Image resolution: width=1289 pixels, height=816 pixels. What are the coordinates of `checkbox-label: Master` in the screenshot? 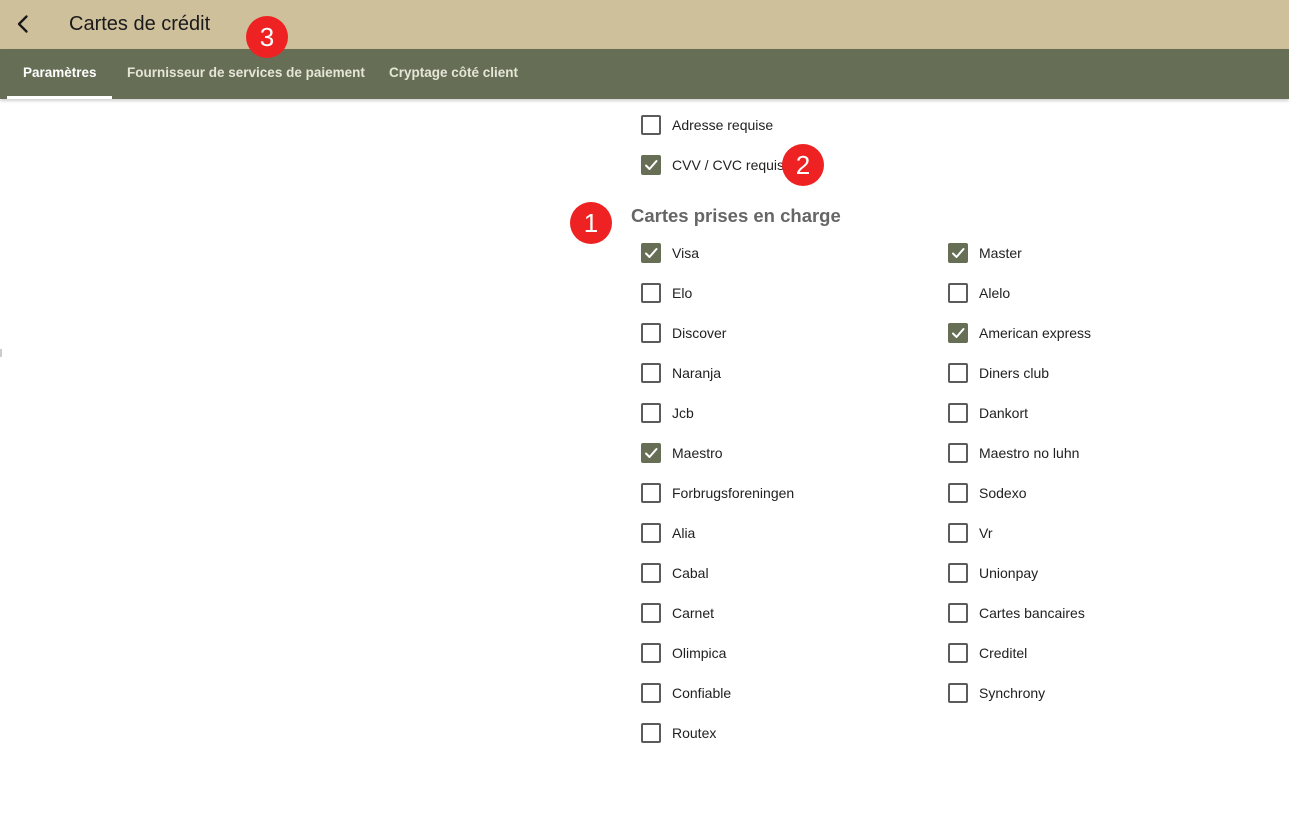 It's located at (1000, 253).